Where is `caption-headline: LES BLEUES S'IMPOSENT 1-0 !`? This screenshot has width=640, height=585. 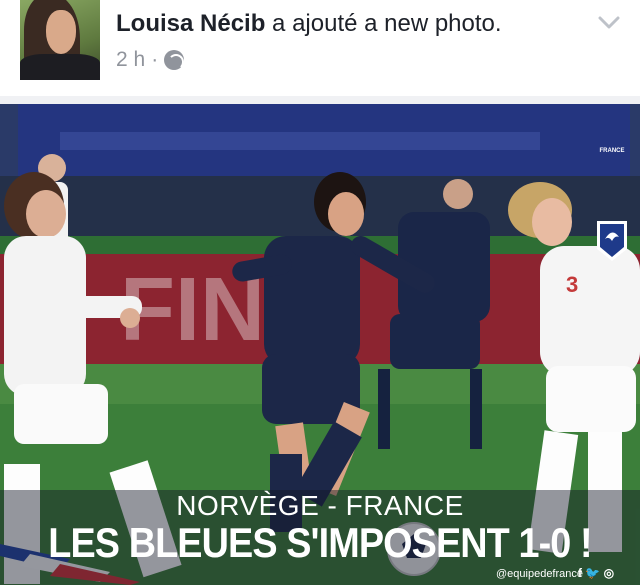 caption-headline: LES BLEUES S'IMPOSENT 1-0 ! is located at coordinates (320, 542).